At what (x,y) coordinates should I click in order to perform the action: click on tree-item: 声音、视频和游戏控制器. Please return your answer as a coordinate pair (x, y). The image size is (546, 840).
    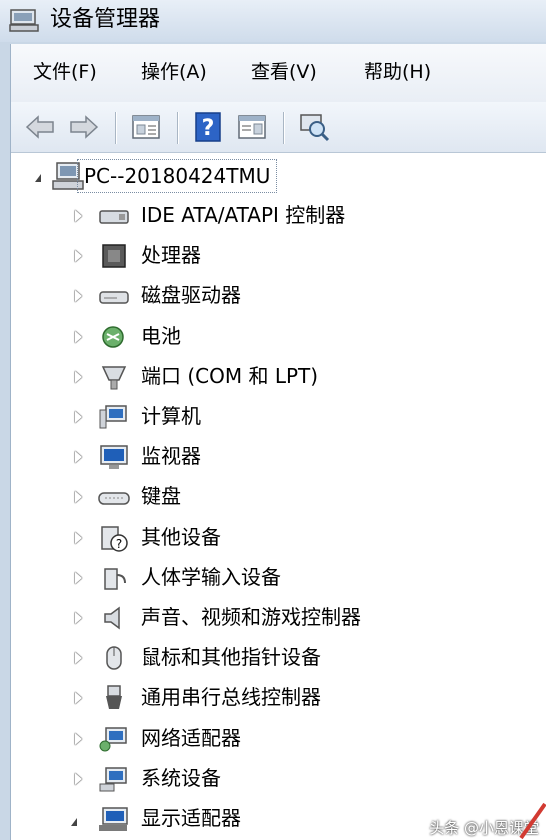
    Looking at the image, I should click on (278, 619).